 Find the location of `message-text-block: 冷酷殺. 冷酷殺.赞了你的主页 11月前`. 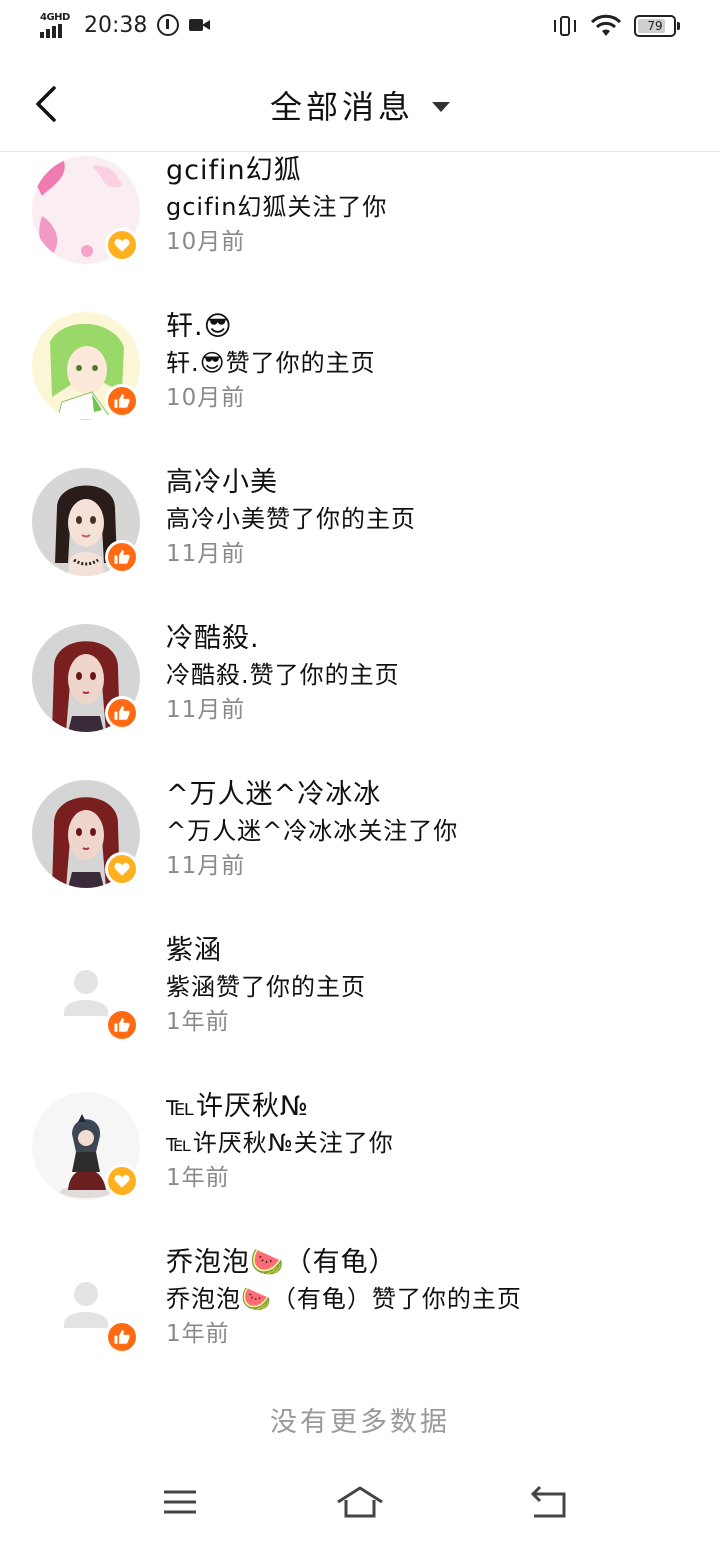

message-text-block: 冷酷殺. 冷酷殺.赞了你的主页 11月前 is located at coordinates (426, 674).